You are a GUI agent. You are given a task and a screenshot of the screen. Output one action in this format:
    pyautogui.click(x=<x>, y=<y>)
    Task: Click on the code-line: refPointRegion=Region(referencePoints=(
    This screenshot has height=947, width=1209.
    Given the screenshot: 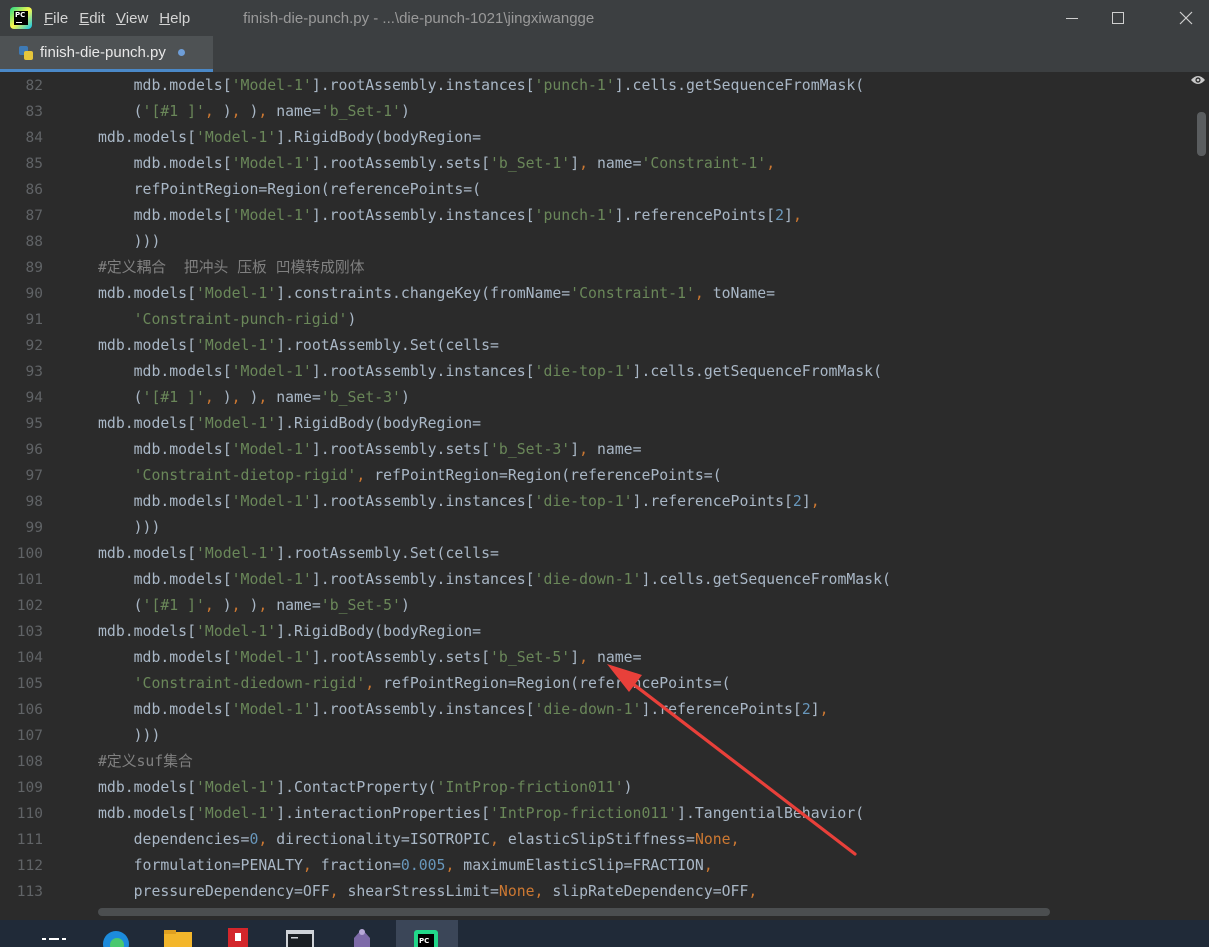 What is the action you would take?
    pyautogui.click(x=289, y=190)
    